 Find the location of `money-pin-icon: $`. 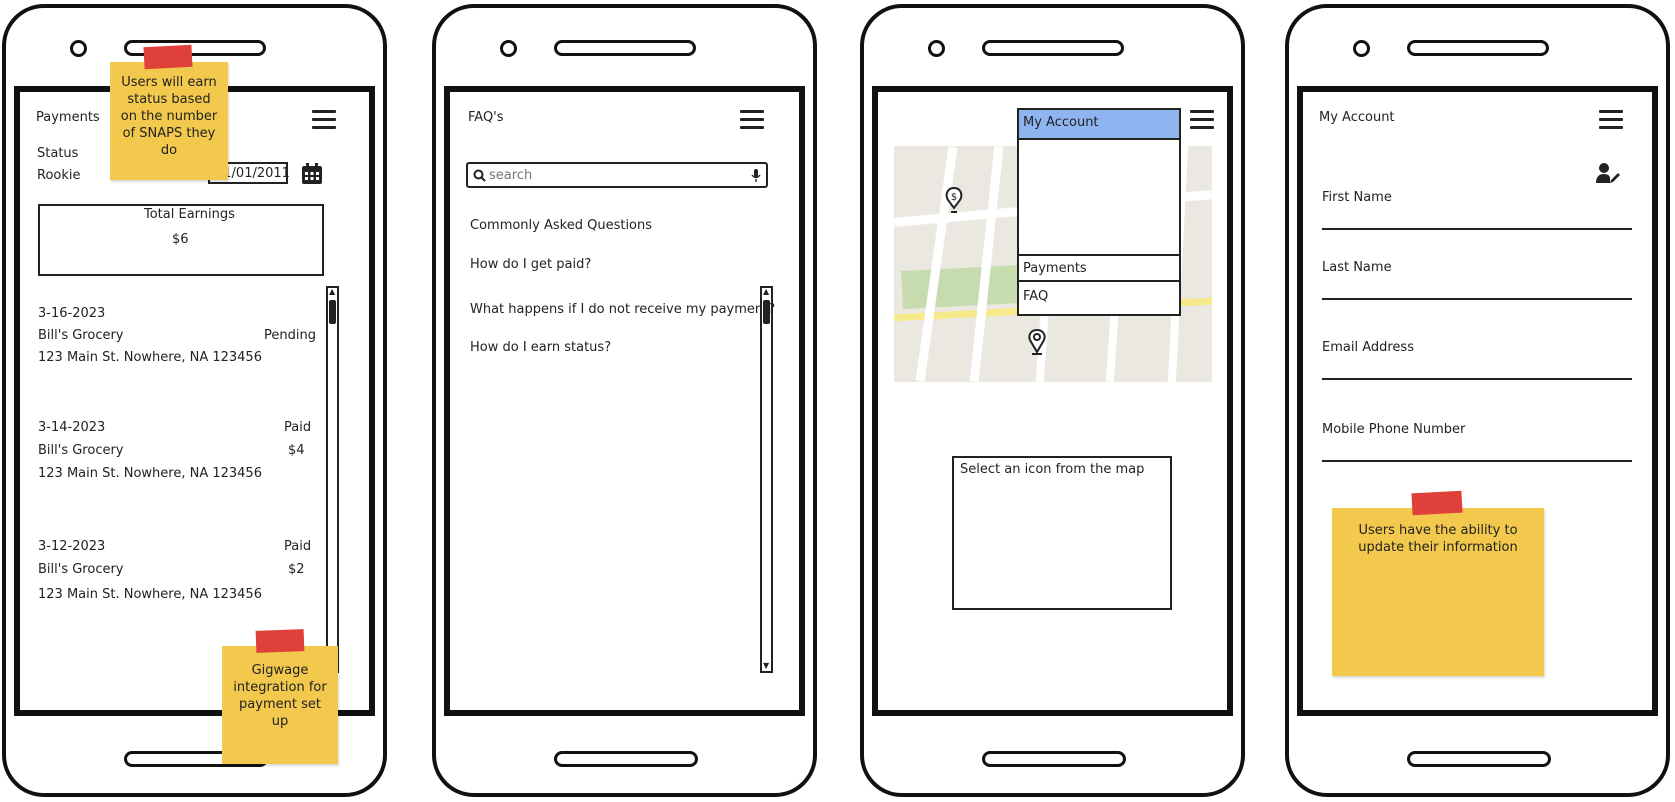

money-pin-icon: $ is located at coordinates (954, 201).